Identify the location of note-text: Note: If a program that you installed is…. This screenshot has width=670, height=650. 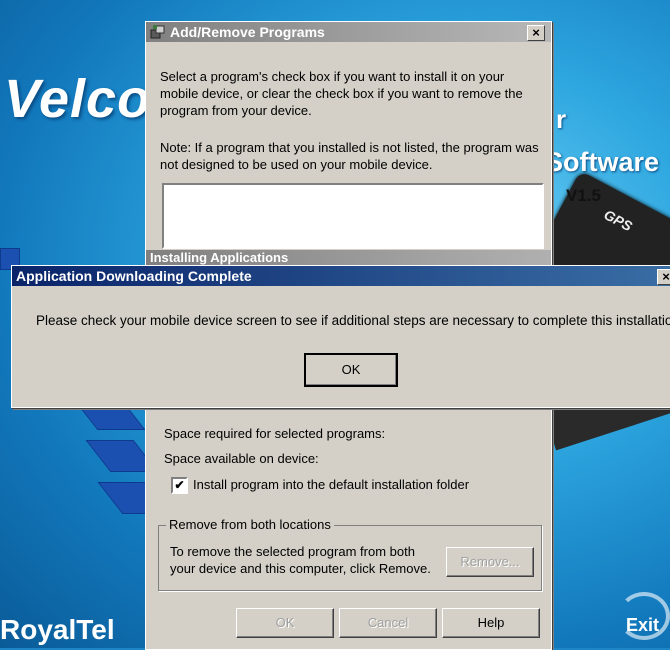
(349, 156).